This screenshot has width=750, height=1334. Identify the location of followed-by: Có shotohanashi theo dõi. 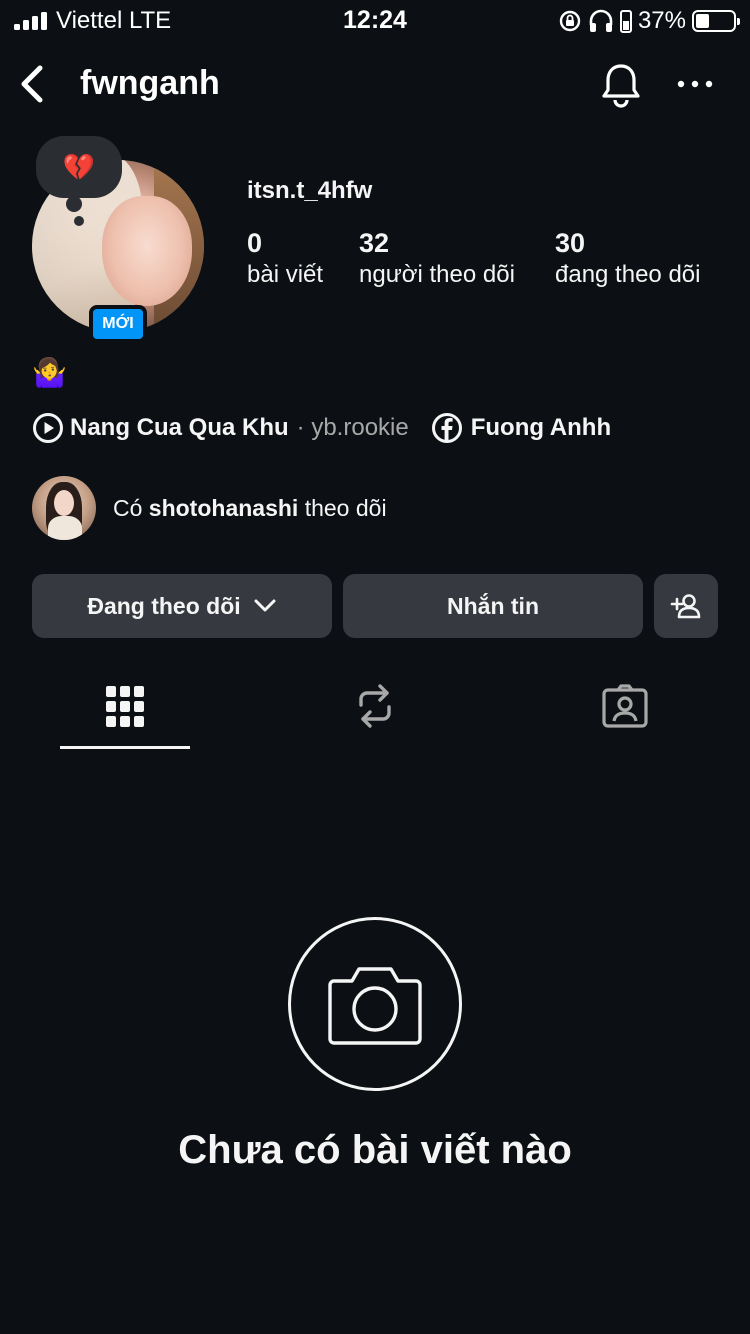
(209, 508).